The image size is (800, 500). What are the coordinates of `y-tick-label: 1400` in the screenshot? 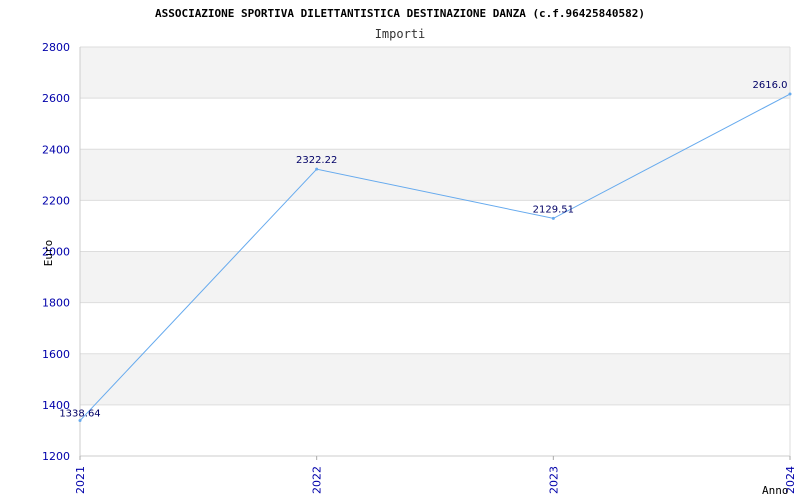 It's located at (56, 405).